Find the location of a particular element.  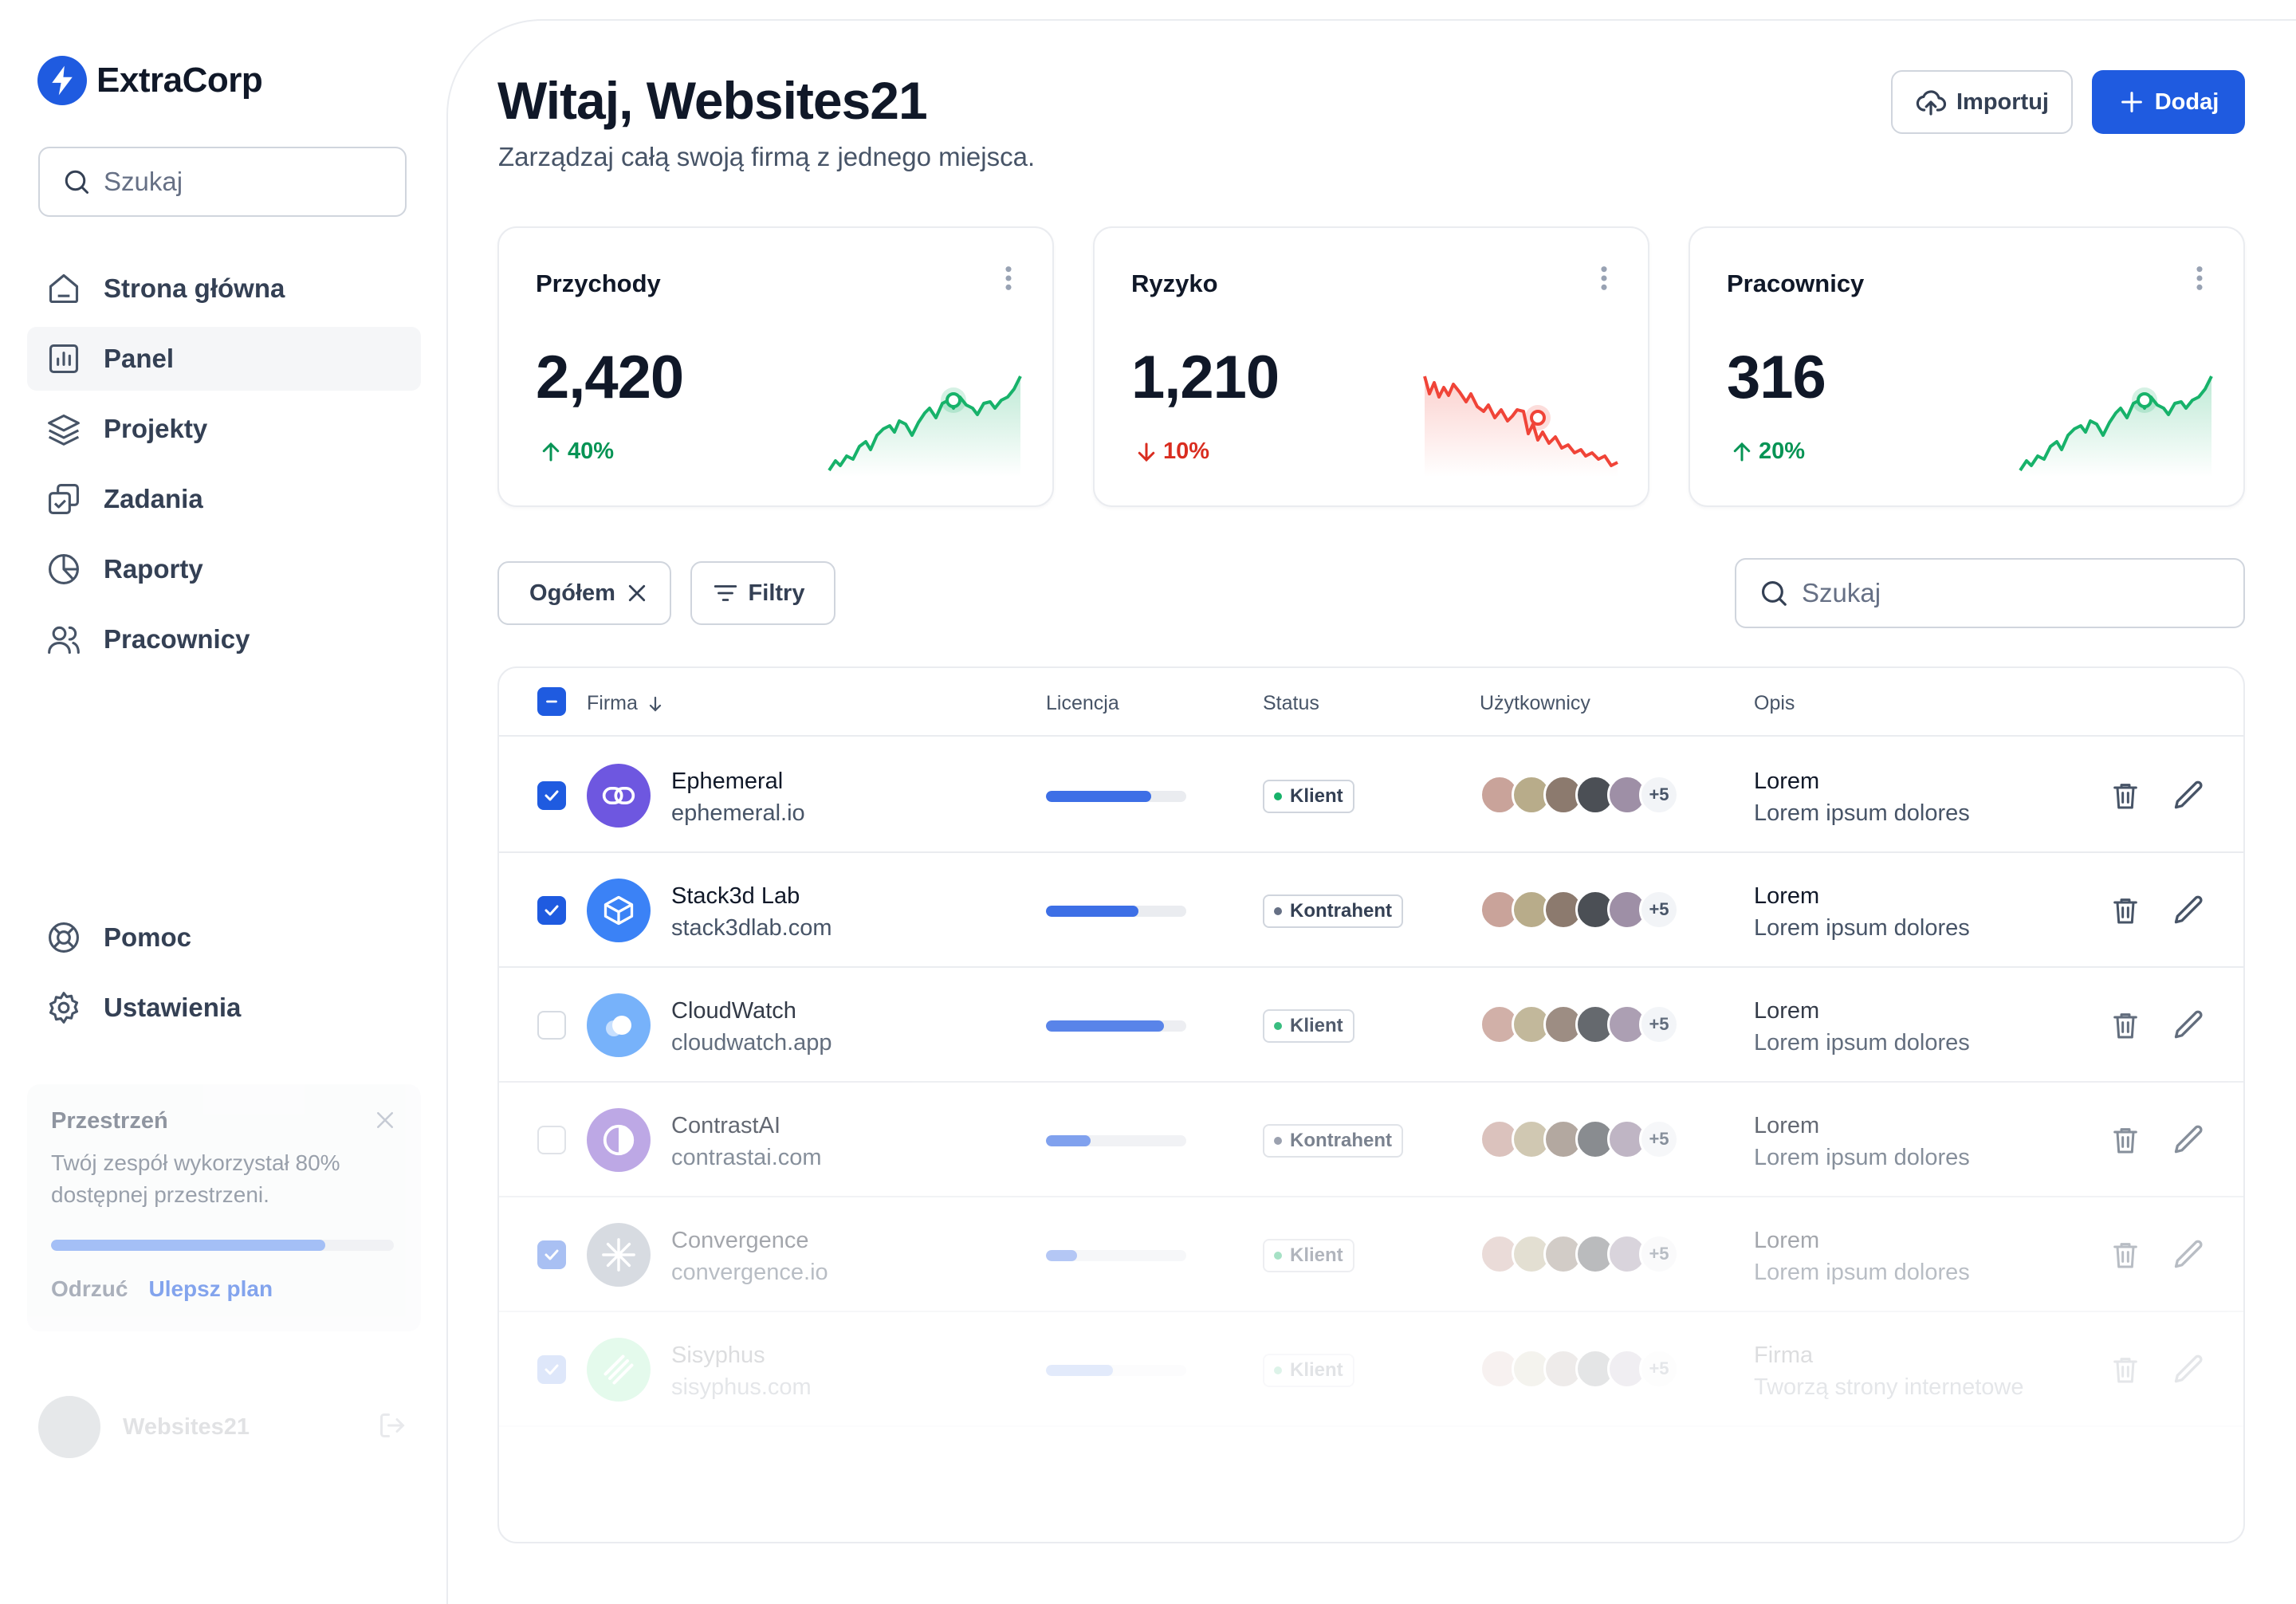

table-search is located at coordinates (1990, 593).